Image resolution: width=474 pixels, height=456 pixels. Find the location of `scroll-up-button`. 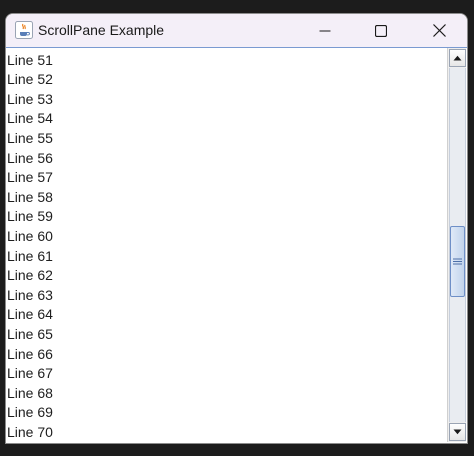

scroll-up-button is located at coordinates (457, 58).